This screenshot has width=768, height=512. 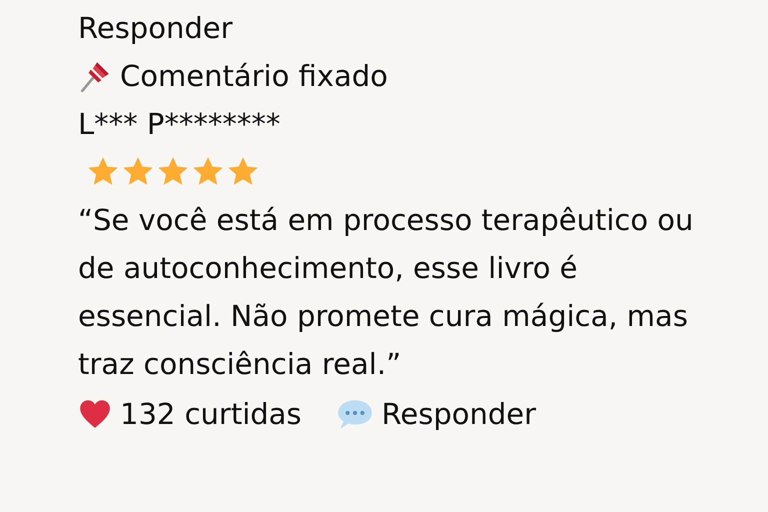 I want to click on likes-count: 132 curtidas, so click(x=211, y=414).